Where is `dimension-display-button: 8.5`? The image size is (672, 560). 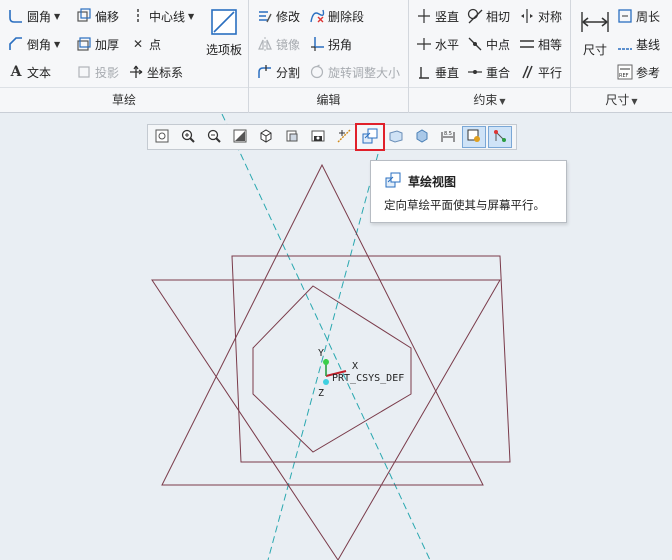 dimension-display-button: 8.5 is located at coordinates (448, 137).